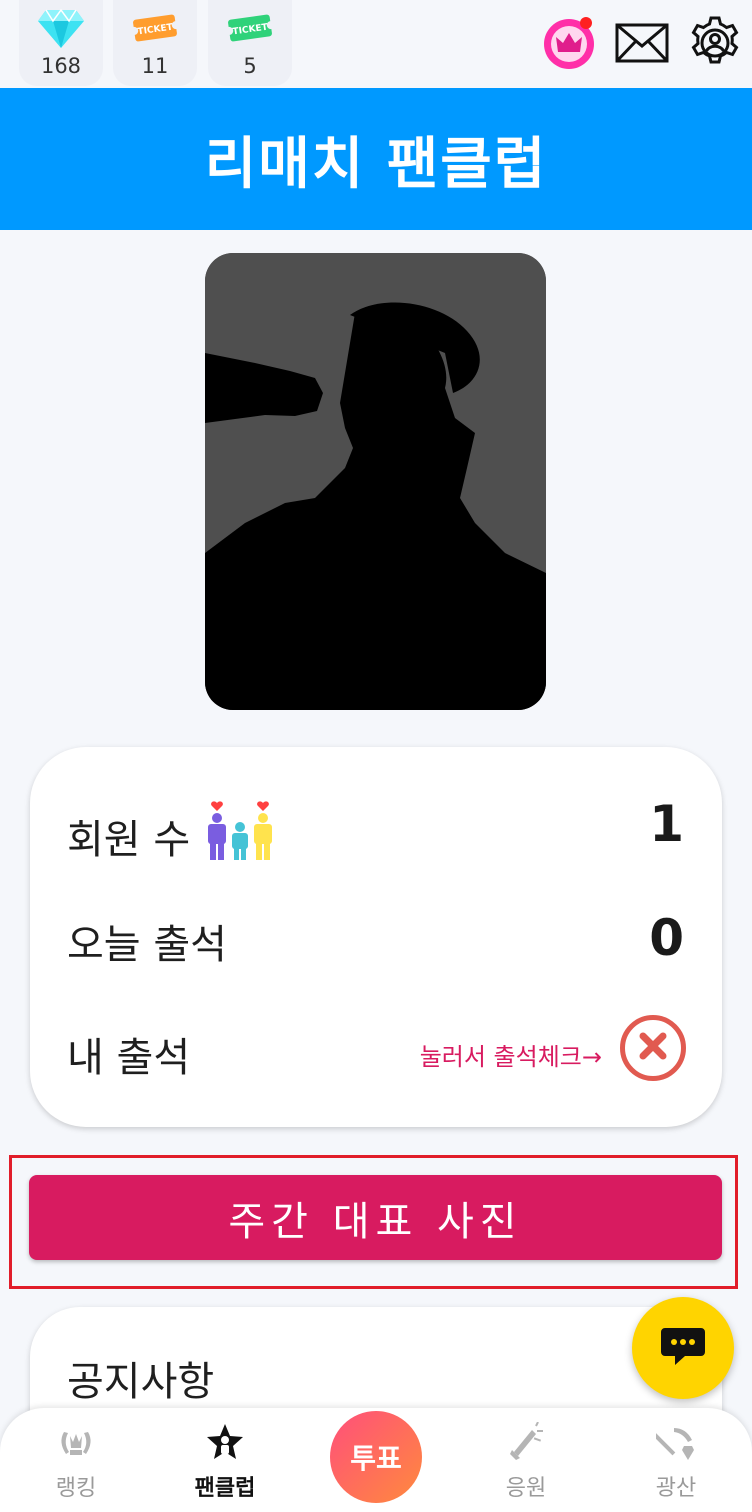  Describe the element at coordinates (526, 1443) in the screenshot. I see `megaphone-icon` at that location.